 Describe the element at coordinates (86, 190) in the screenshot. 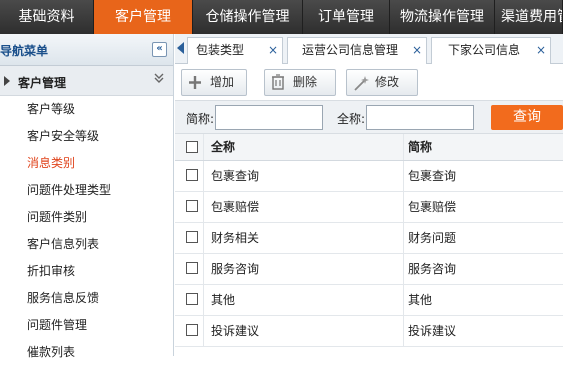

I see `sidebar-item-problem-handling-type: 问题件处理类型` at that location.